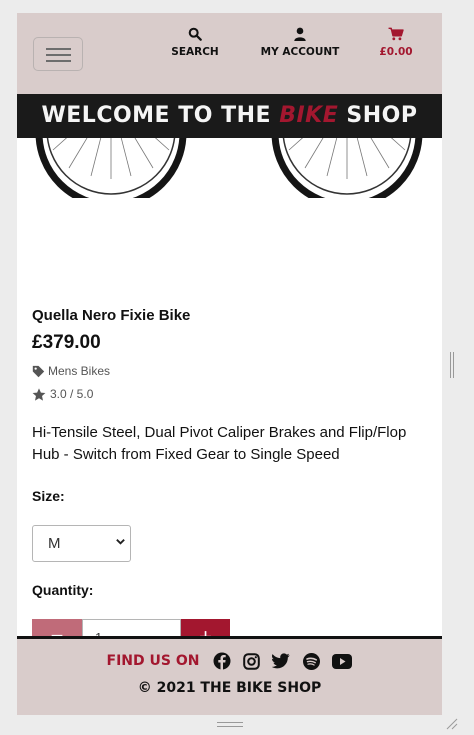  What do you see at coordinates (452, 365) in the screenshot?
I see `scrollbar-thumb` at bounding box center [452, 365].